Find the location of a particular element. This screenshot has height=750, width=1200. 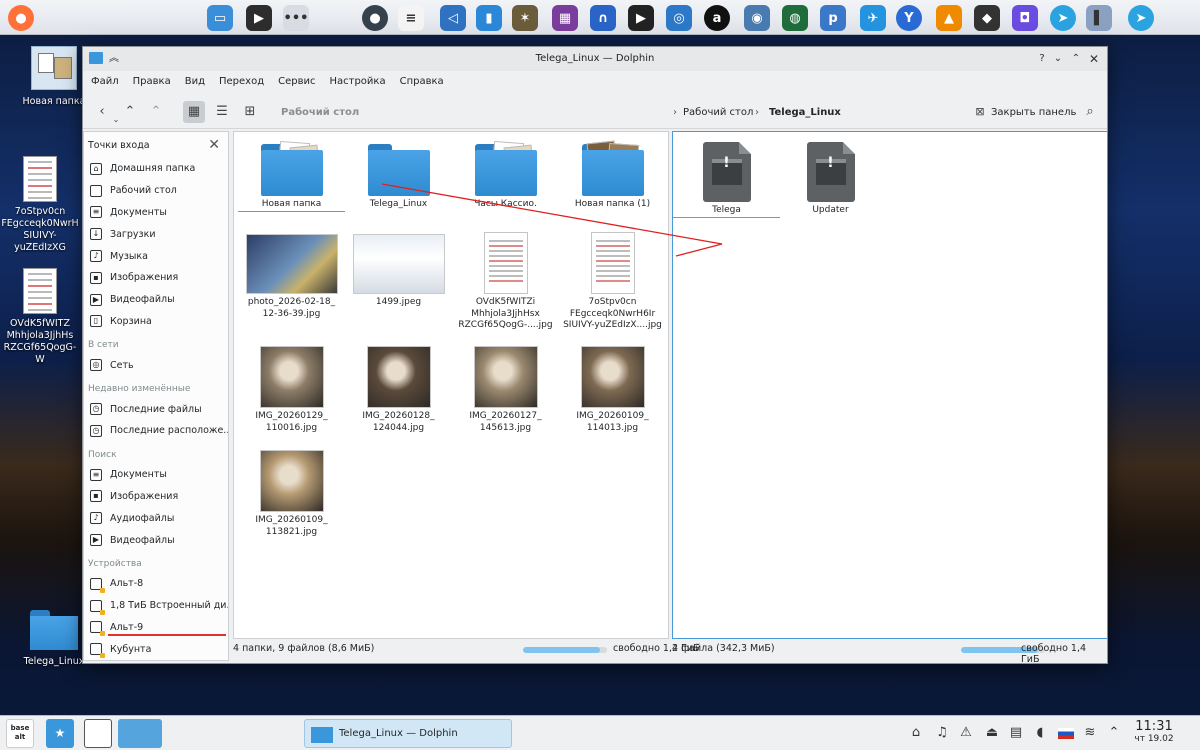

forward-button: ⌃ is located at coordinates (156, 112).